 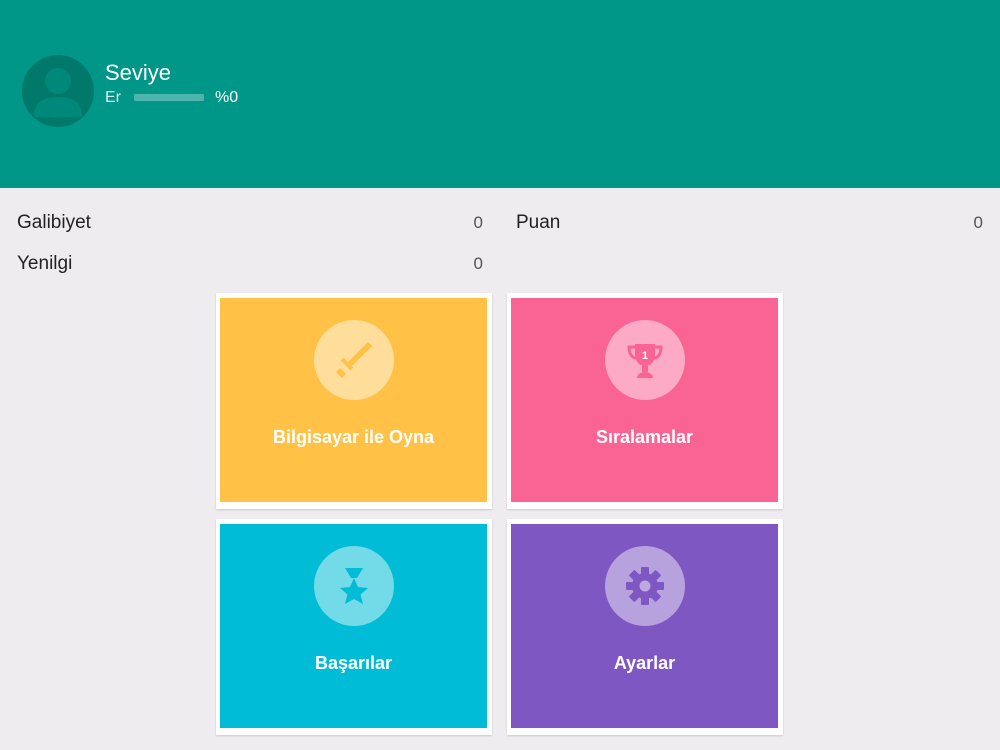 I want to click on play-vs-computer-button: Bilgisayar ile Oyna, so click(x=354, y=401).